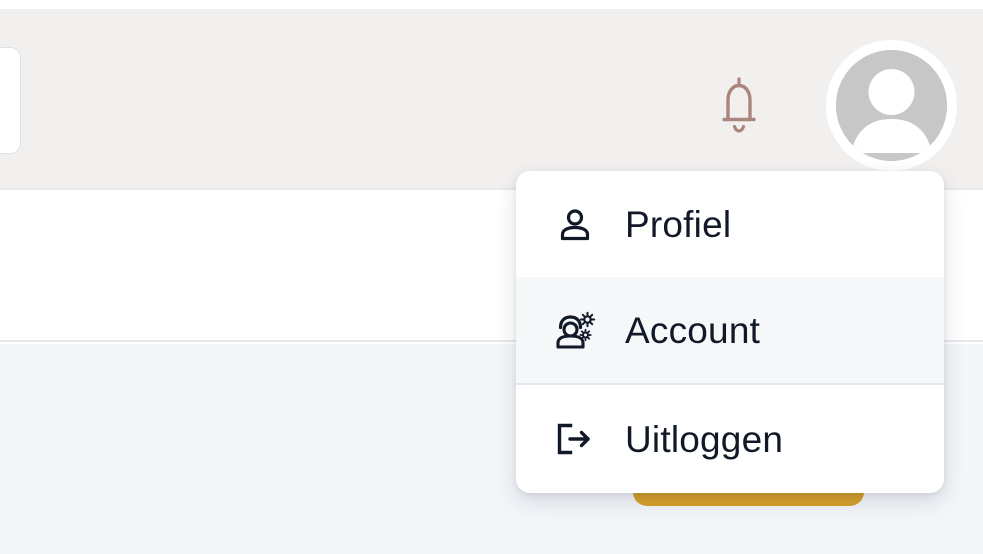 This screenshot has width=983, height=554. Describe the element at coordinates (575, 330) in the screenshot. I see `user-settings-icon` at that location.